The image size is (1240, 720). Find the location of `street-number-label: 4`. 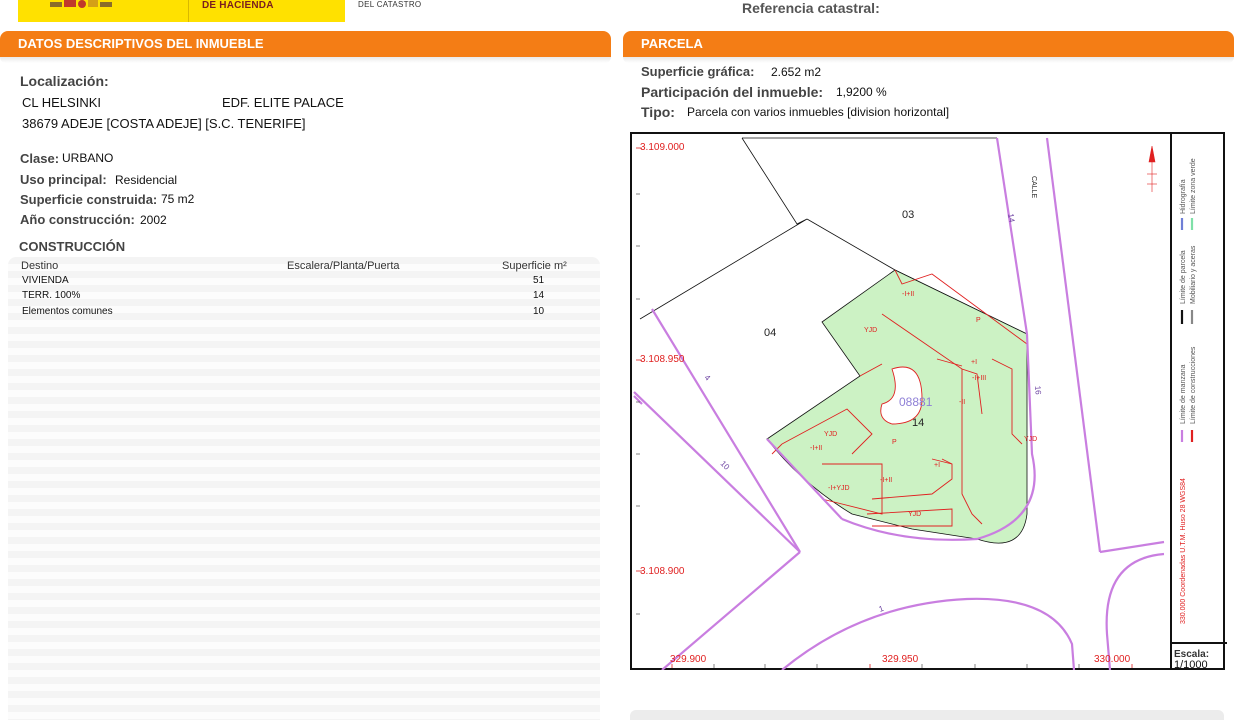

street-number-label: 4 is located at coordinates (708, 378).